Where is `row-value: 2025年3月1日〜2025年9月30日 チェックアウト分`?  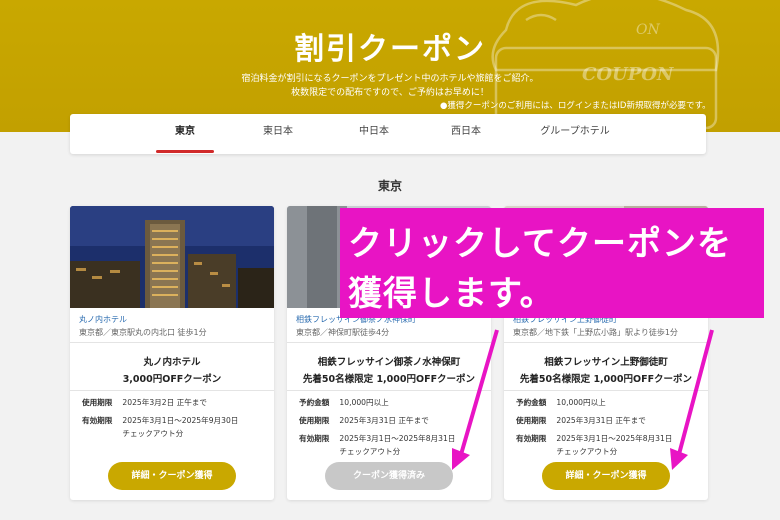 row-value: 2025年3月1日〜2025年9月30日 チェックアウト分 is located at coordinates (180, 427).